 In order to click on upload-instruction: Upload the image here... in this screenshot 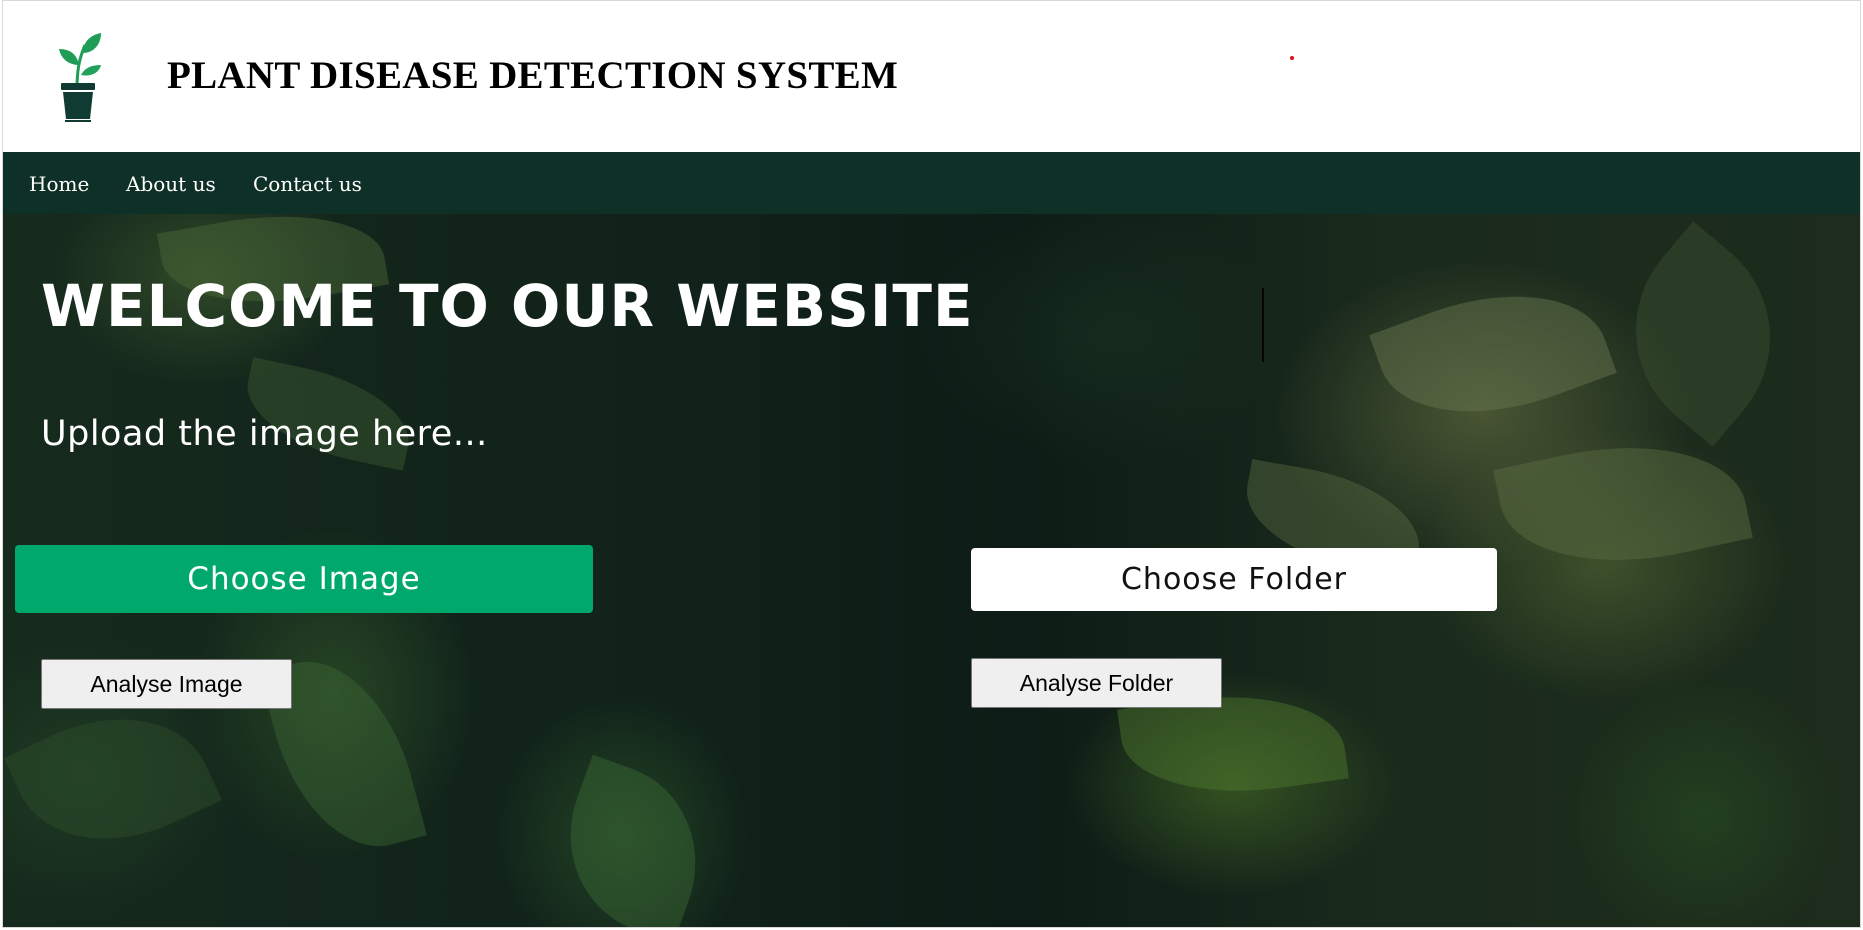, I will do `click(264, 434)`.